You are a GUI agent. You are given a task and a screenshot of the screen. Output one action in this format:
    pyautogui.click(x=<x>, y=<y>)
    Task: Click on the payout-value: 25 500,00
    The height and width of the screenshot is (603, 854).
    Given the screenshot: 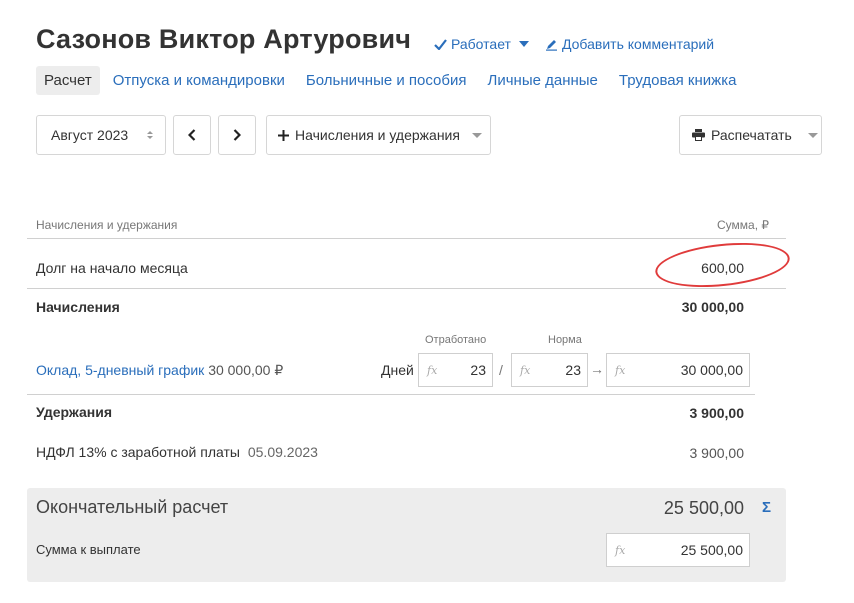 What is the action you would take?
    pyautogui.click(x=711, y=550)
    